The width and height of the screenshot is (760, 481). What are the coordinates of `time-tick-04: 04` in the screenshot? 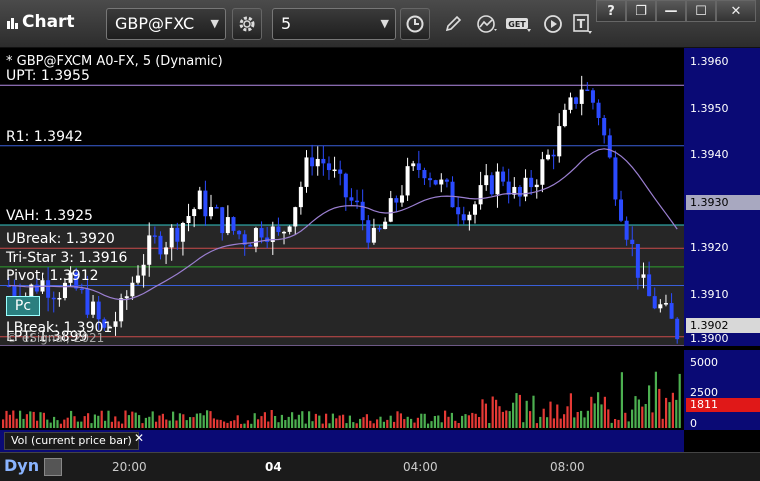 It's located at (273, 467).